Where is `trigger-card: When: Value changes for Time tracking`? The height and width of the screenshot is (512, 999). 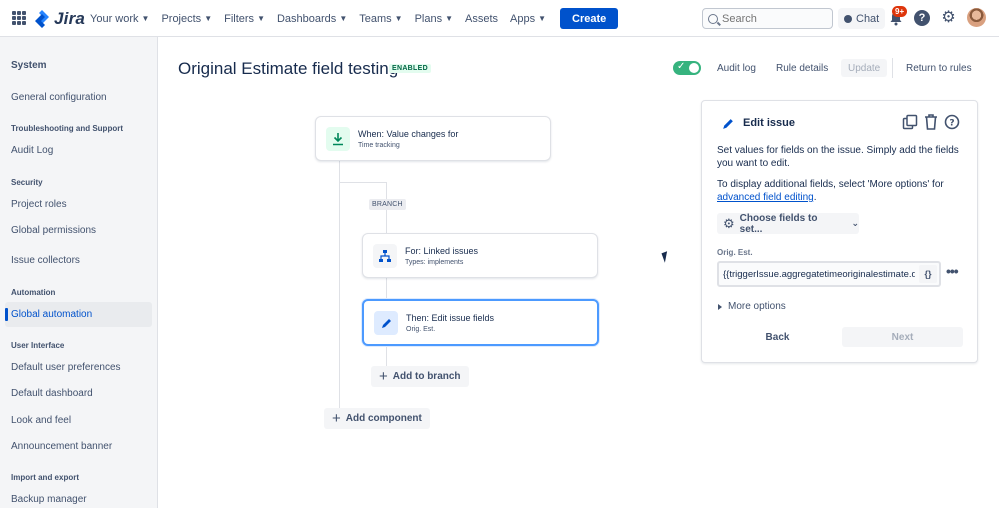
trigger-card: When: Value changes for Time tracking is located at coordinates (433, 138).